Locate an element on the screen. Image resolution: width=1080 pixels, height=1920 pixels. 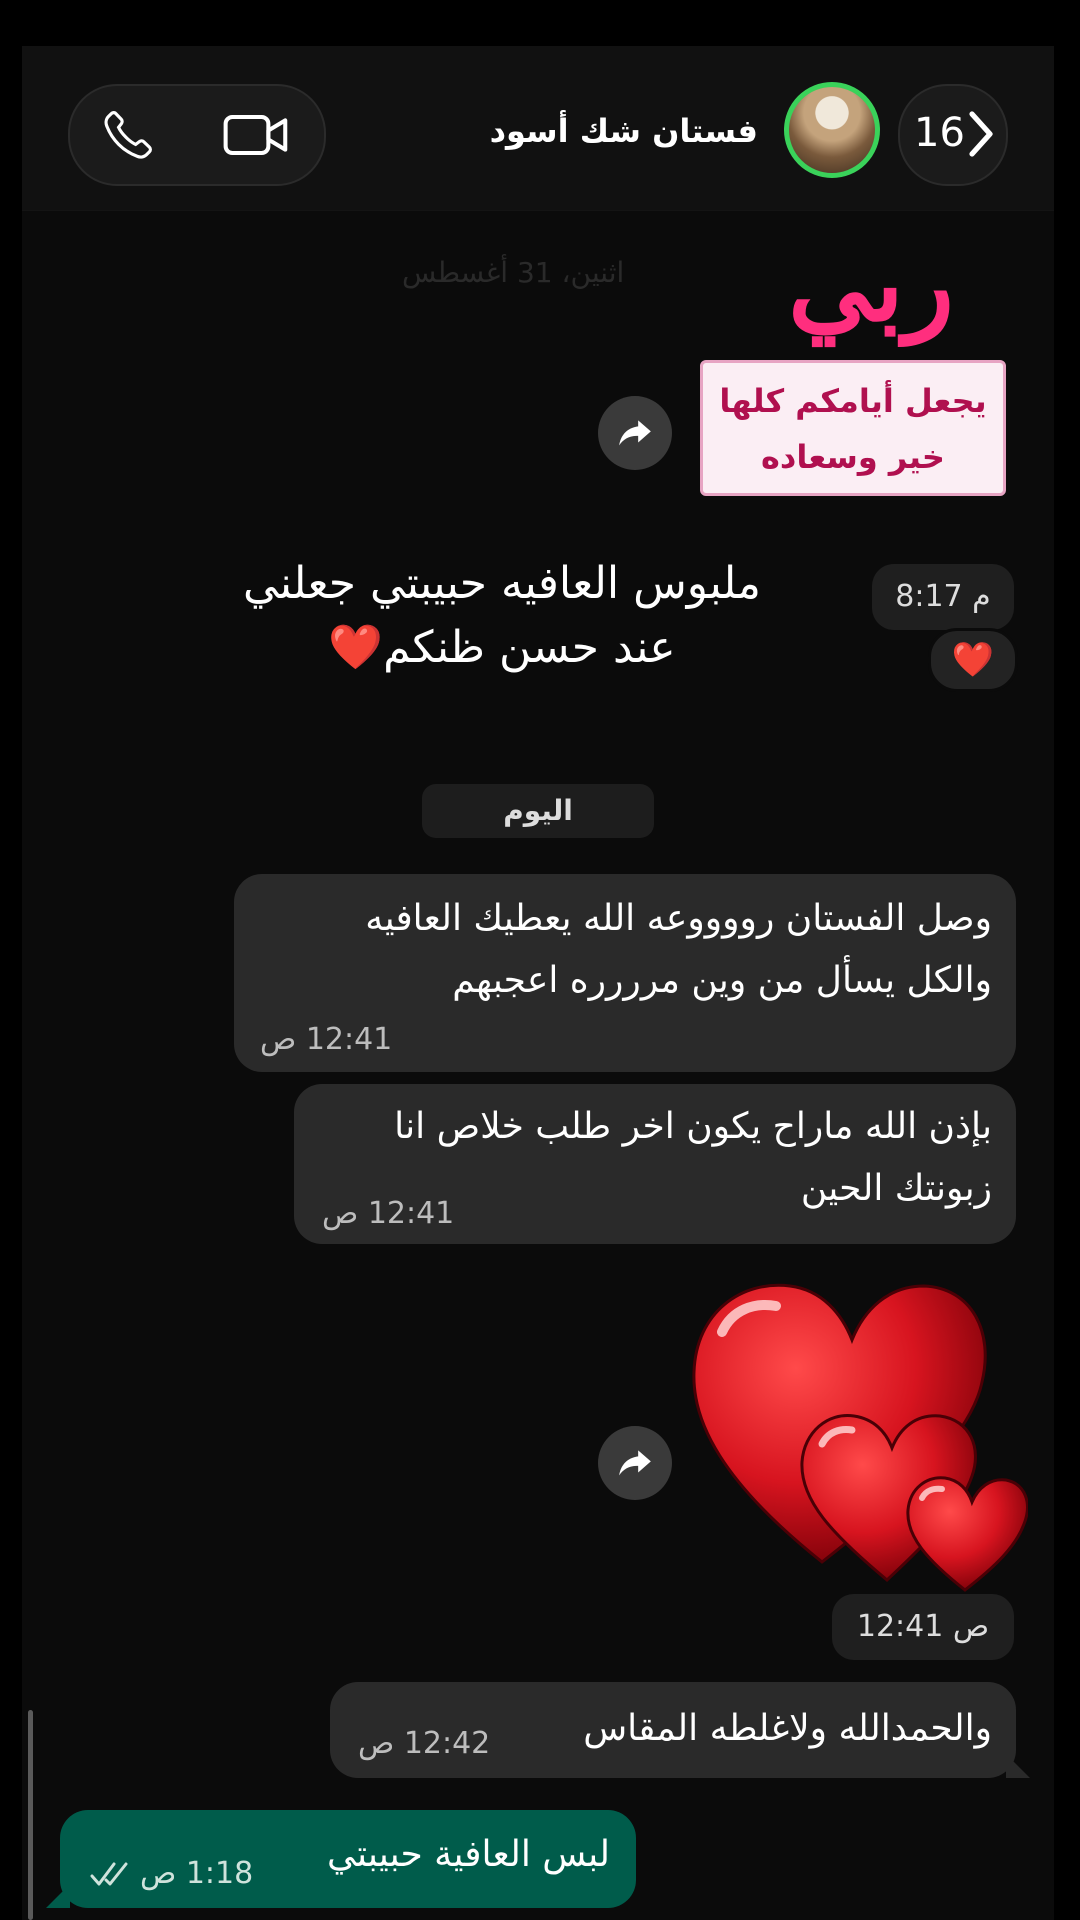
call-actions-pill is located at coordinates (197, 135).